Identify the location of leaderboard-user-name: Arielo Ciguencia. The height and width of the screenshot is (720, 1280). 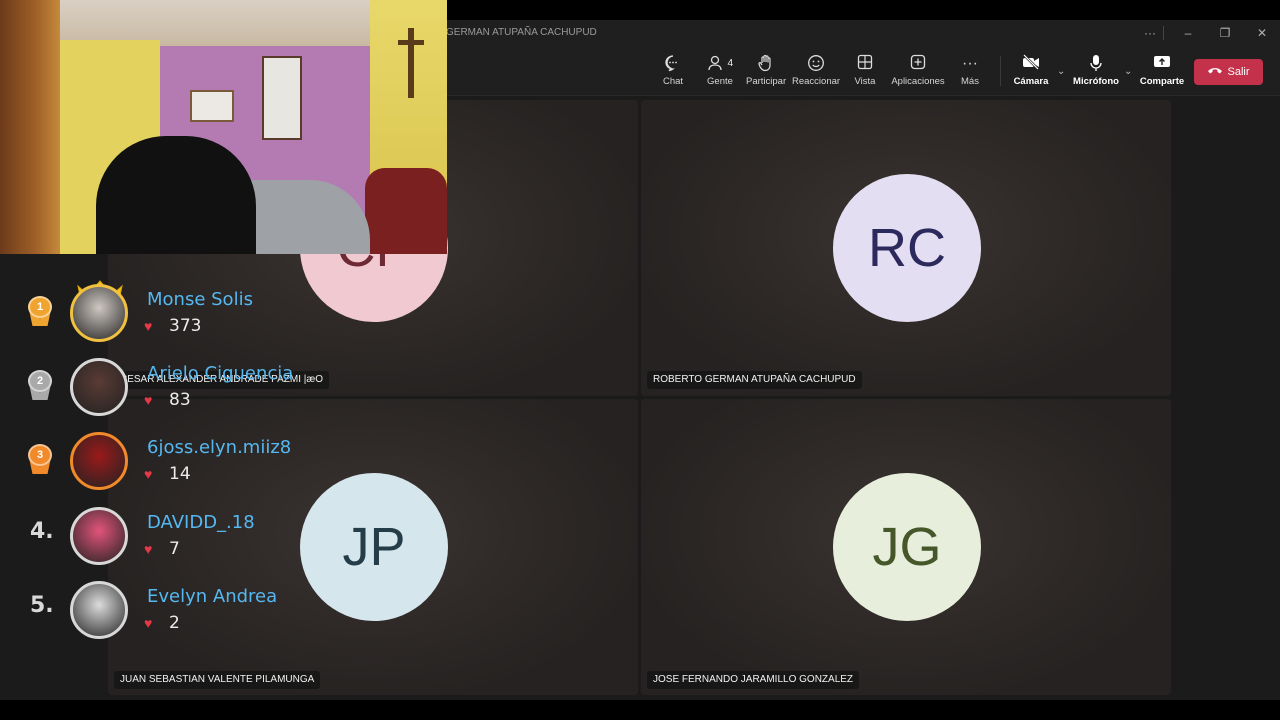
(220, 373).